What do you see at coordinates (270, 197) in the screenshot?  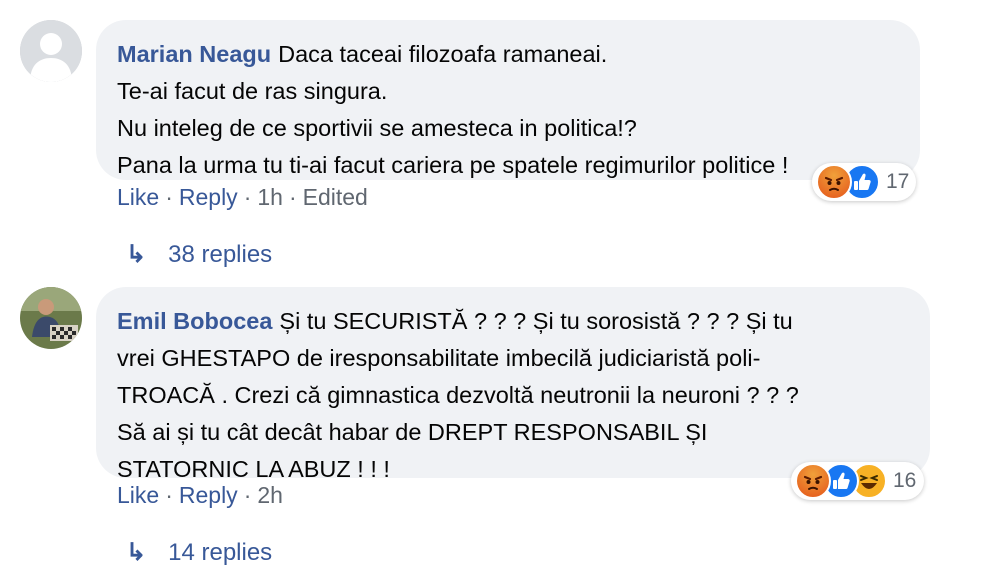 I see `timestamp: 1h` at bounding box center [270, 197].